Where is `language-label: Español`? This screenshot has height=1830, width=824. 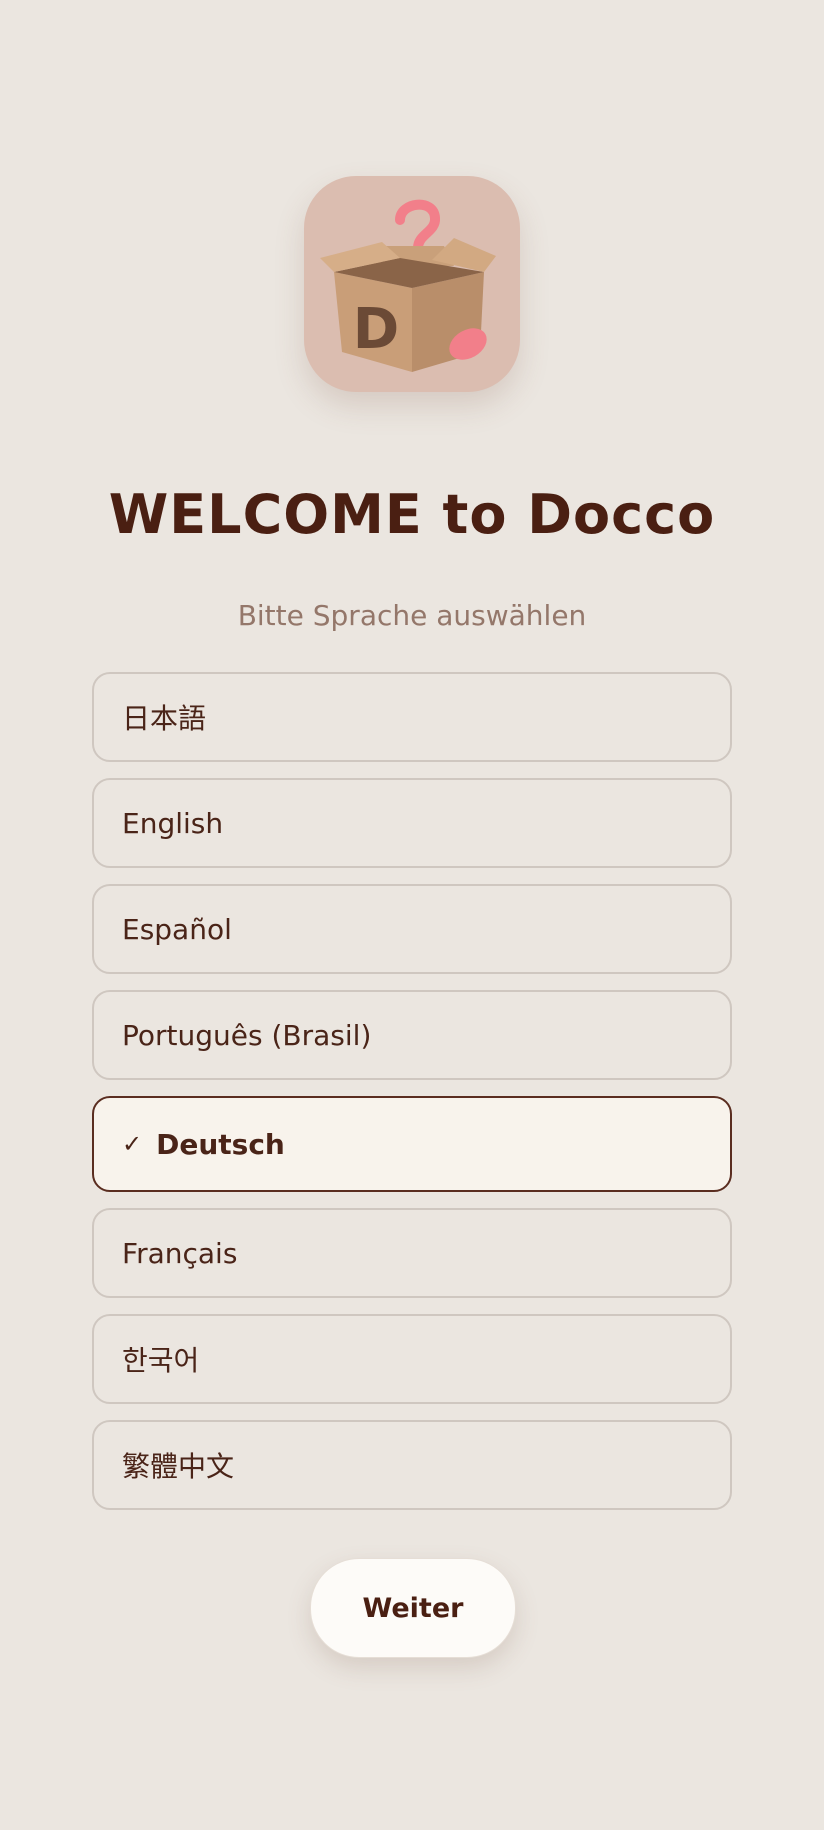 language-label: Español is located at coordinates (177, 929).